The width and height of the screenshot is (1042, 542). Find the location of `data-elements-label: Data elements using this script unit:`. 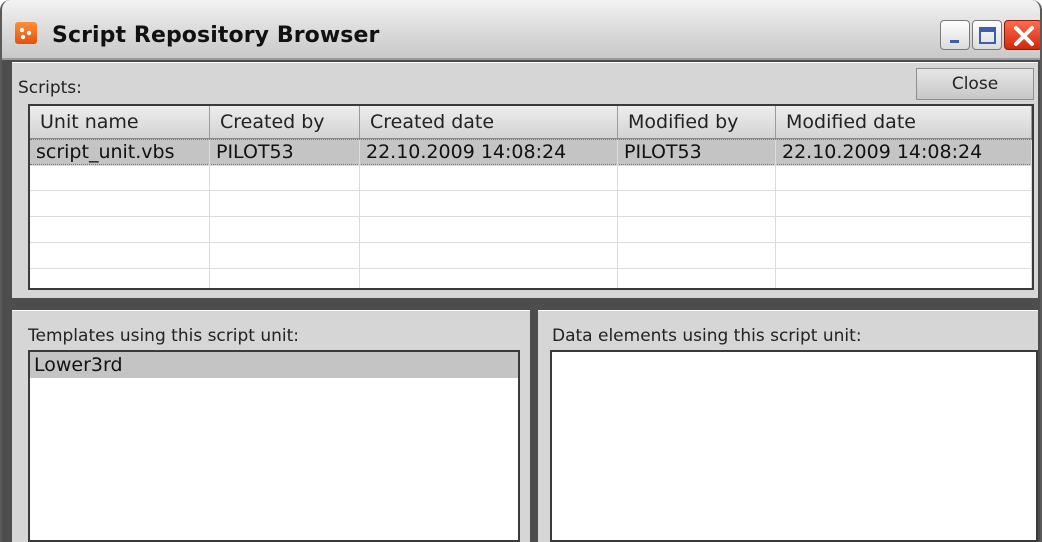

data-elements-label: Data elements using this script unit: is located at coordinates (707, 336).